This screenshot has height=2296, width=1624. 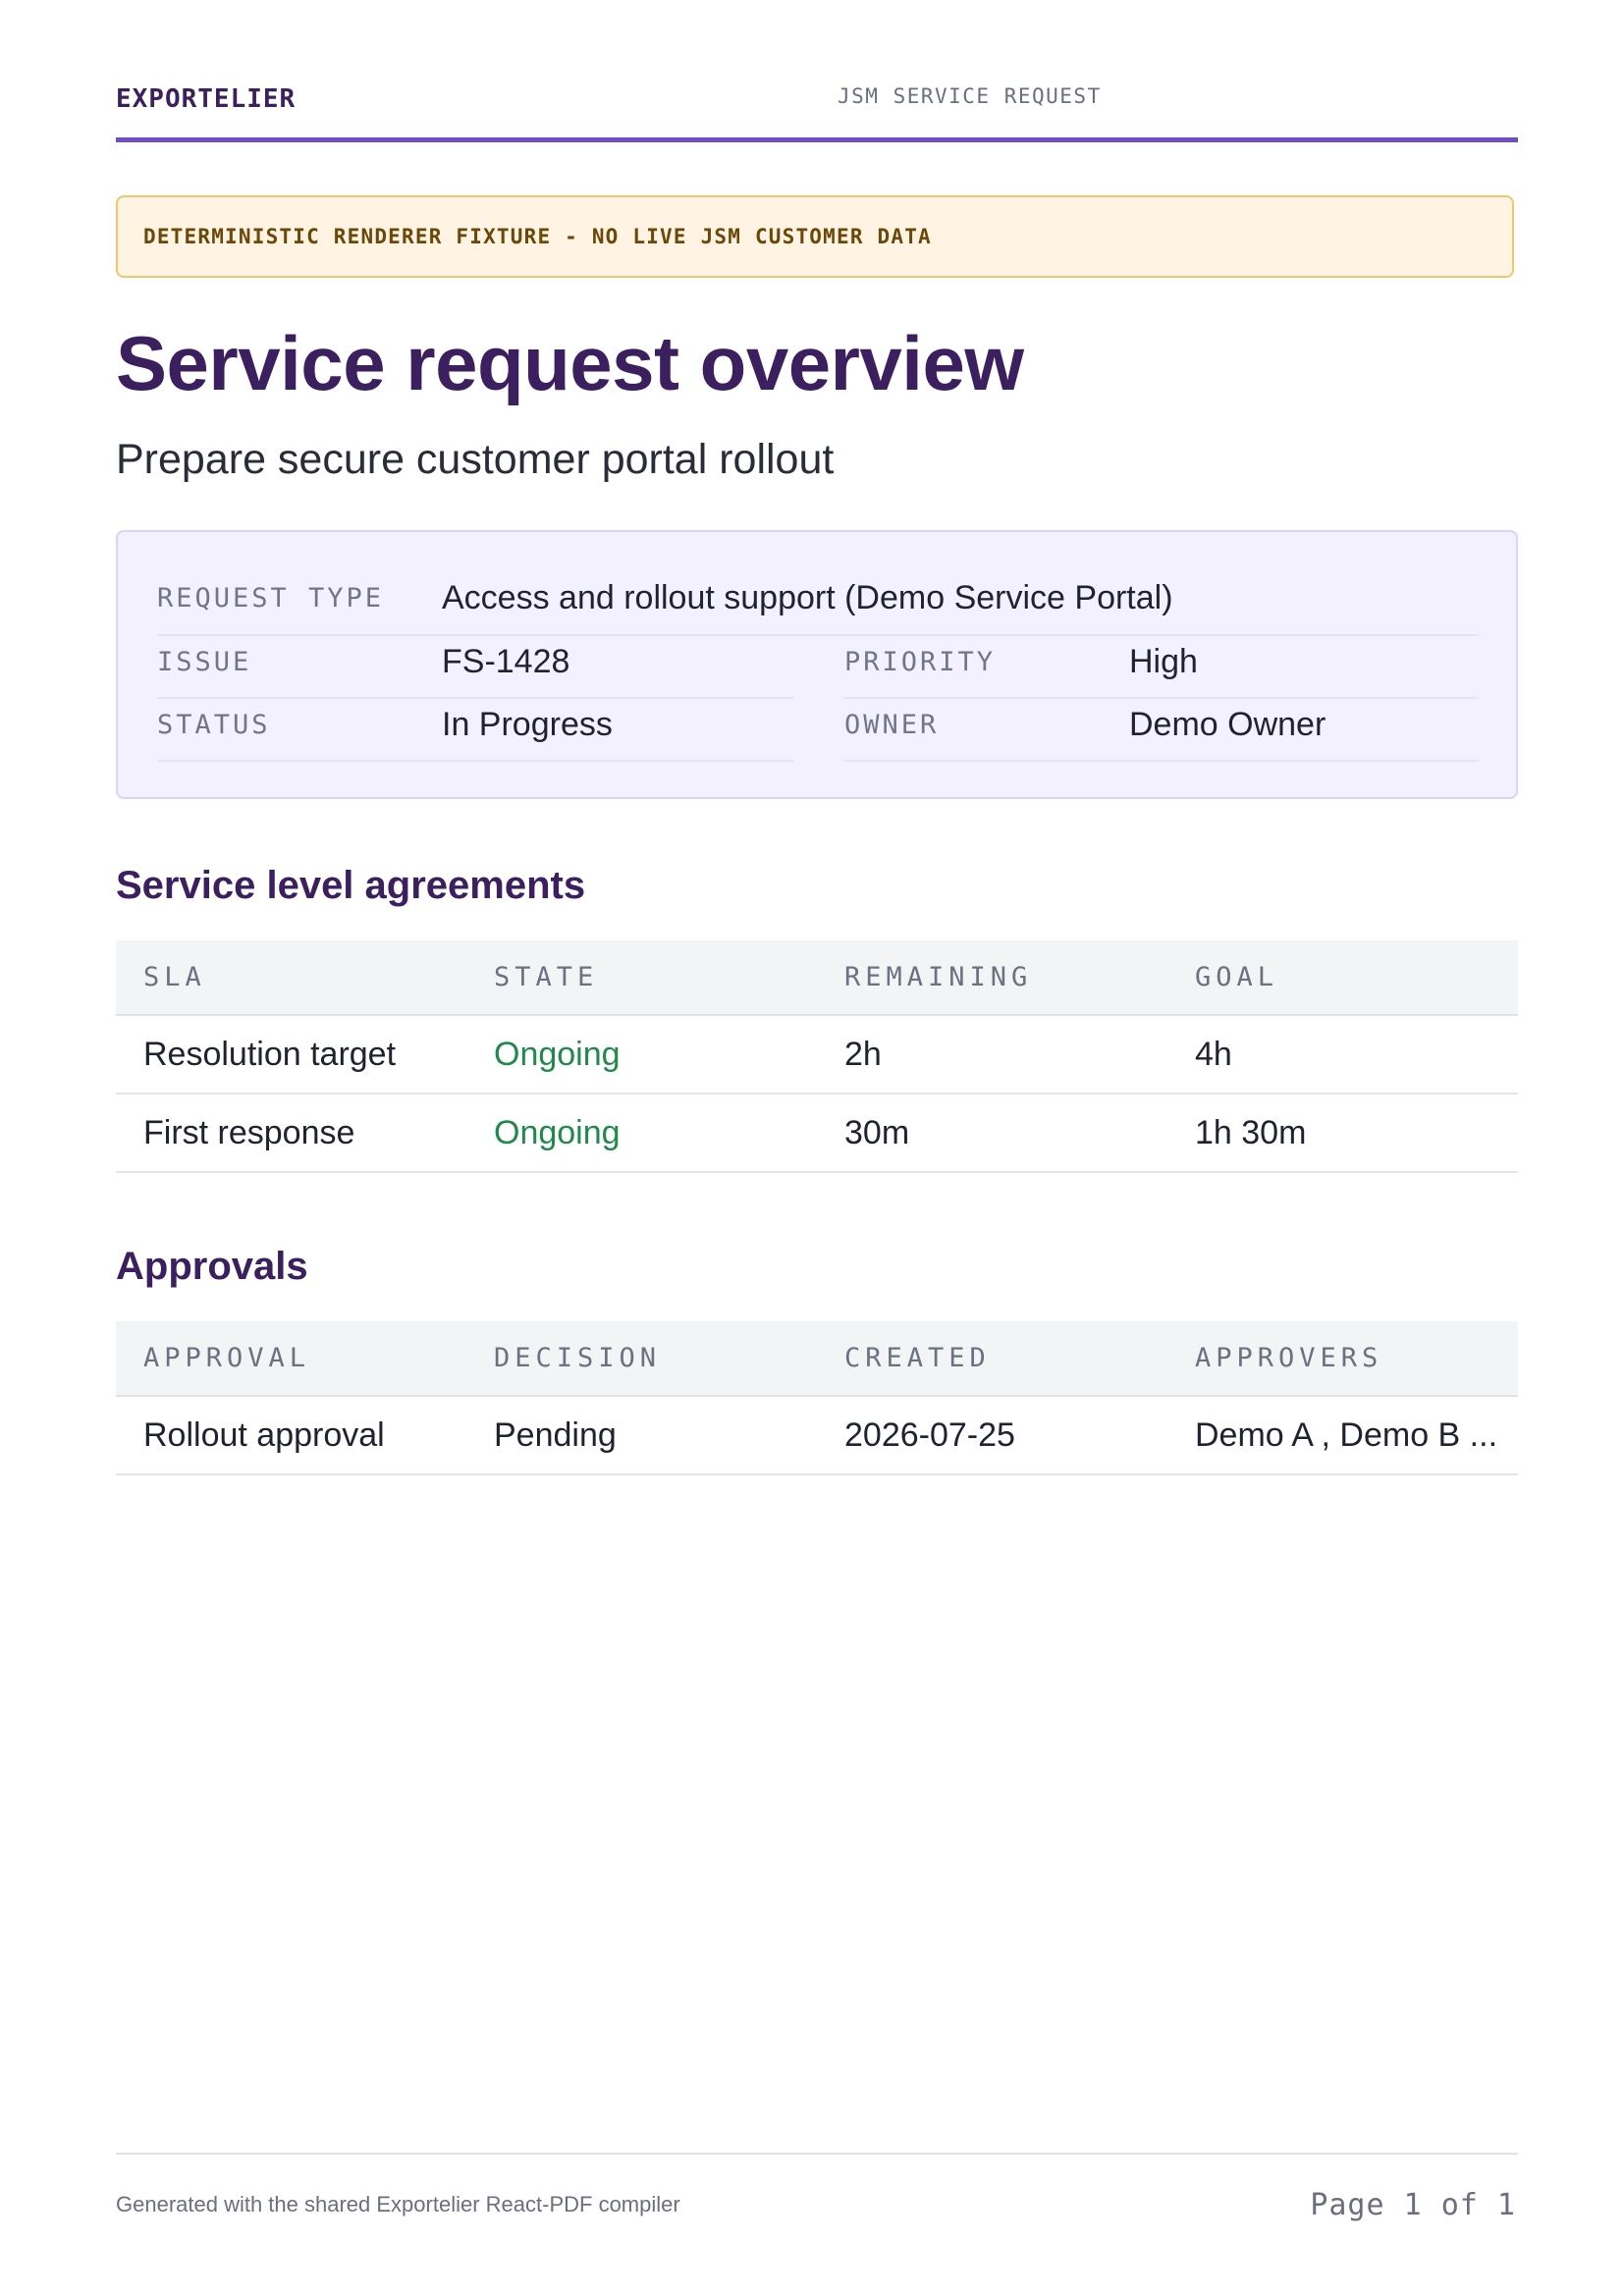 I want to click on page-subtitle: Prepare secure customer portal rollout, so click(x=475, y=459).